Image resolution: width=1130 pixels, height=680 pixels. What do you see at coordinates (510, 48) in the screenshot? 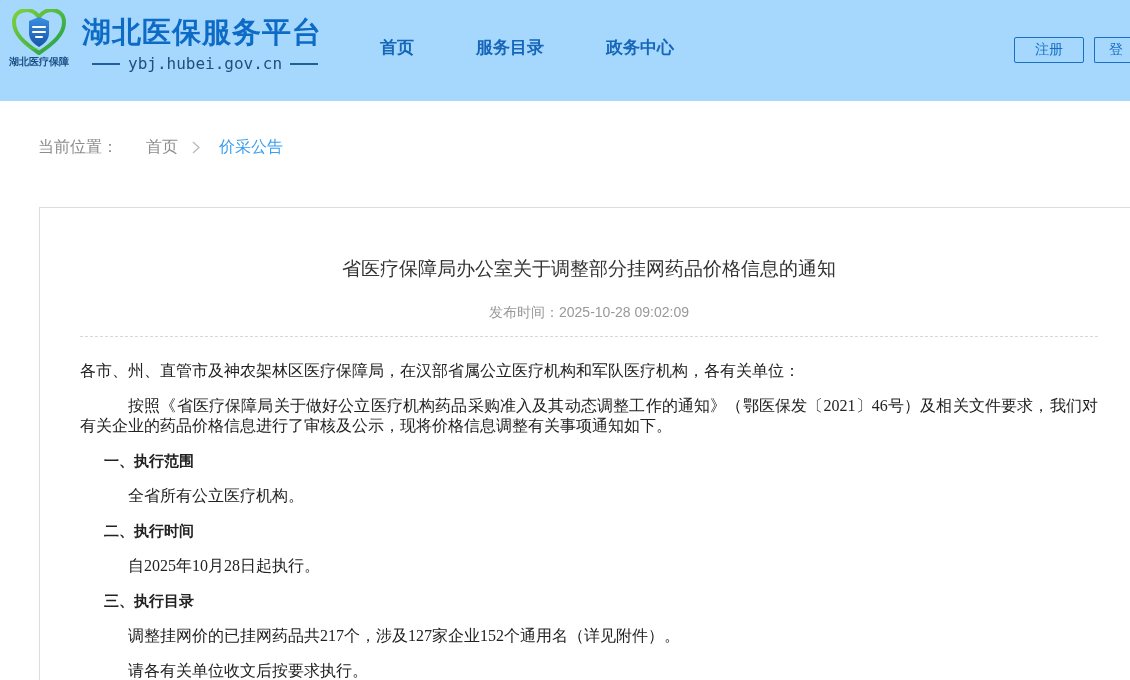
I see `nav-link: 服务目录` at bounding box center [510, 48].